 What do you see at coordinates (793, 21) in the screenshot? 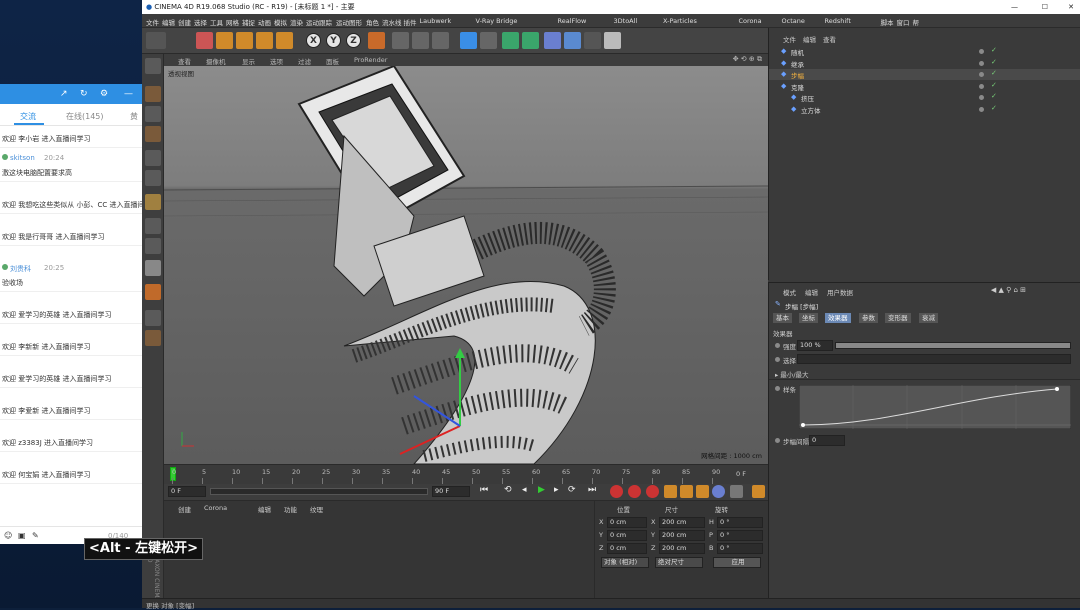
I see `menu-item: Octane` at bounding box center [793, 21].